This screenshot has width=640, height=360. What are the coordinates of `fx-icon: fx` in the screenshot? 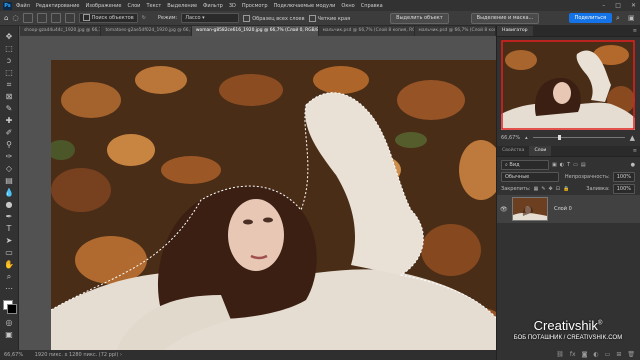 It's located at (573, 354).